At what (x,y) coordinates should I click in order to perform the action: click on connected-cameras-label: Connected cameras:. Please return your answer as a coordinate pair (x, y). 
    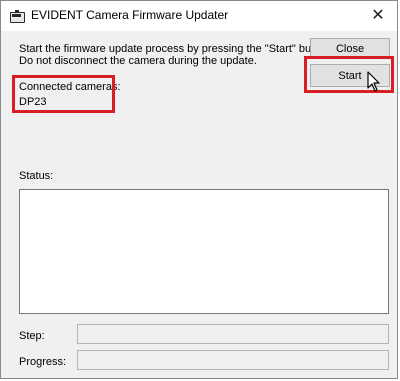
    Looking at the image, I should click on (70, 87).